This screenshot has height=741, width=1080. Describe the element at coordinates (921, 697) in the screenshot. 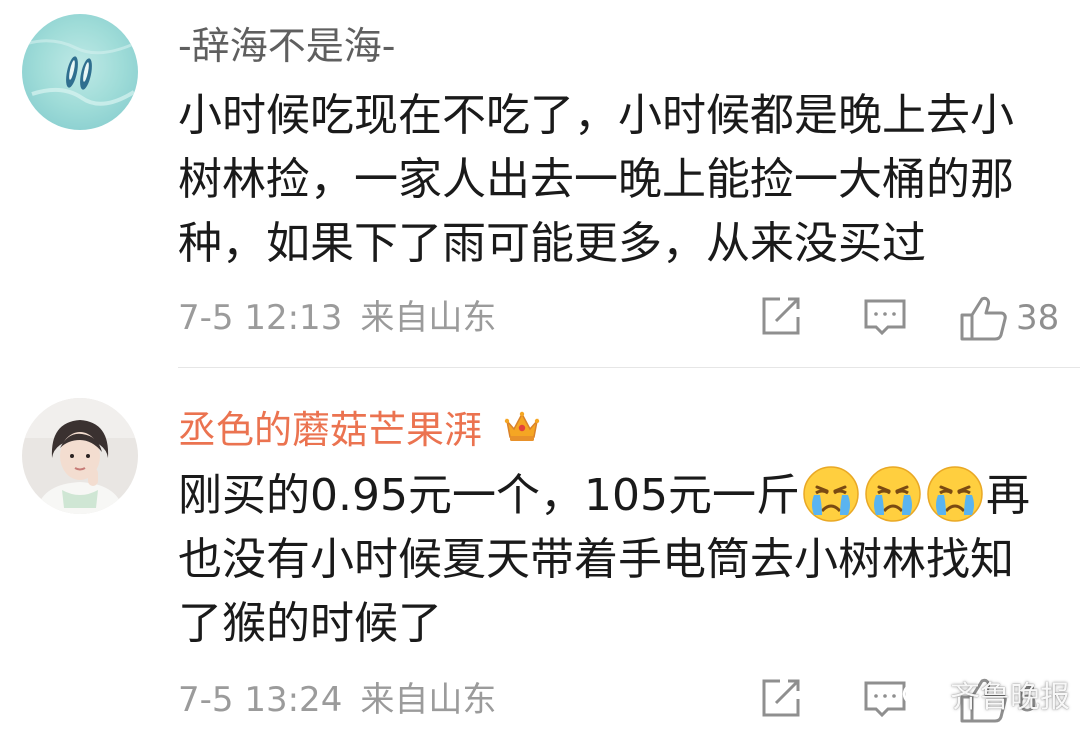

I see `wechat-logo-icon` at that location.